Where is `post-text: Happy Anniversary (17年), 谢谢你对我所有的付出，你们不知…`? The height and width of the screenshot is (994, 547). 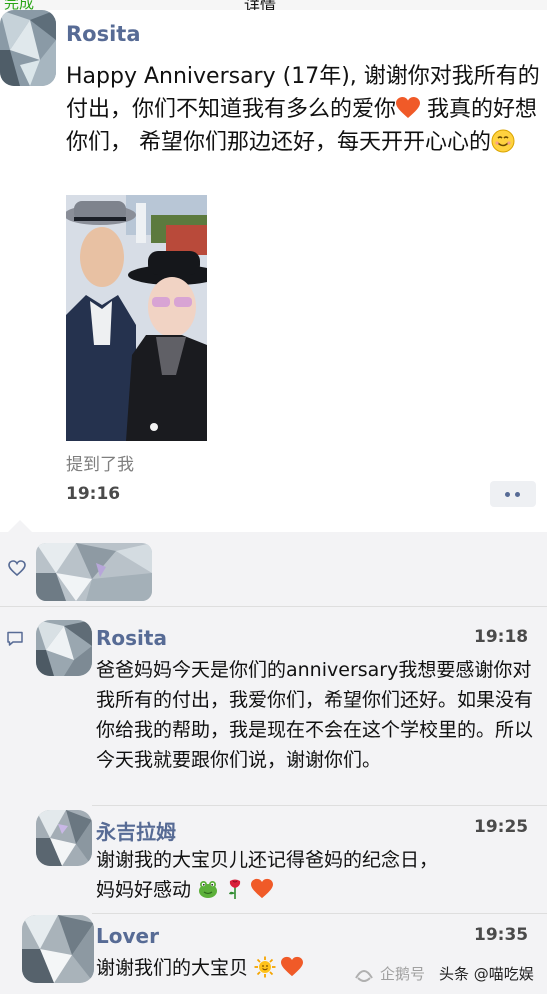
post-text: Happy Anniversary (17年), 谢谢你对我所有的付出，你们不知… is located at coordinates (304, 109).